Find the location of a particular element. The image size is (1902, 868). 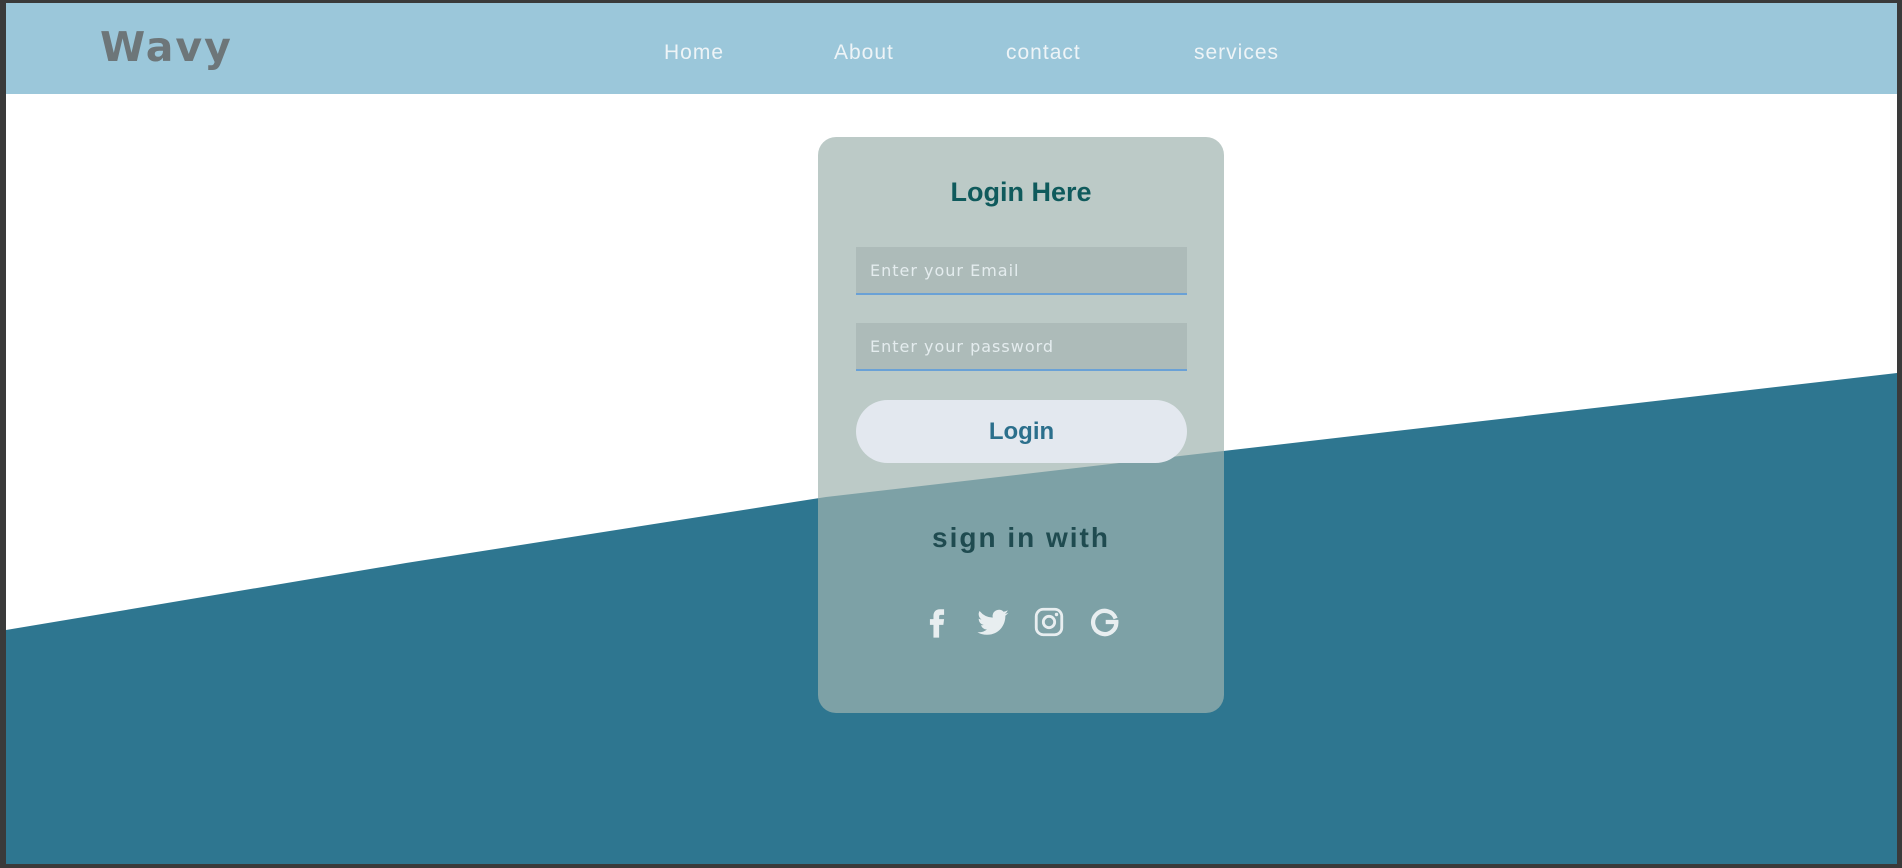

logo: Wavy is located at coordinates (166, 47).